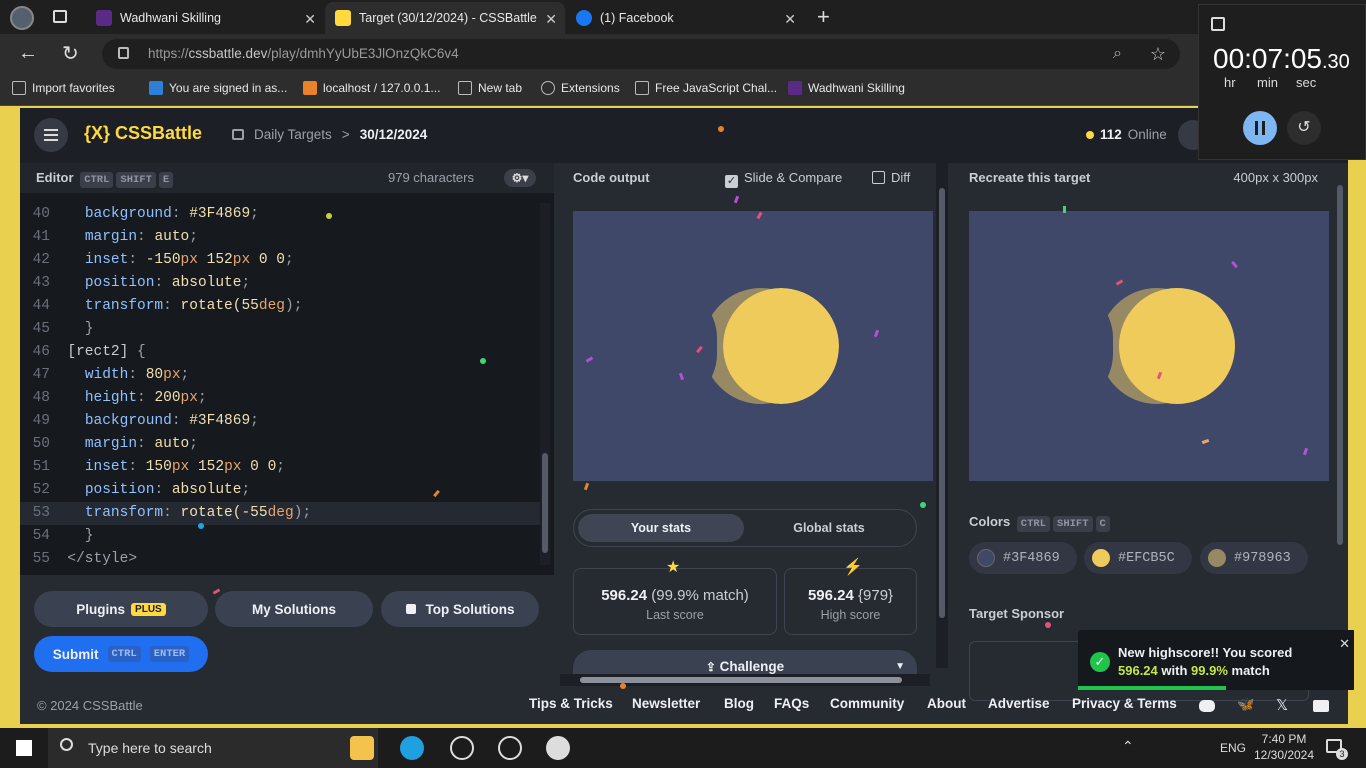 The width and height of the screenshot is (1366, 768). Describe the element at coordinates (942, 415) in the screenshot. I see `output-scrollbar` at that location.